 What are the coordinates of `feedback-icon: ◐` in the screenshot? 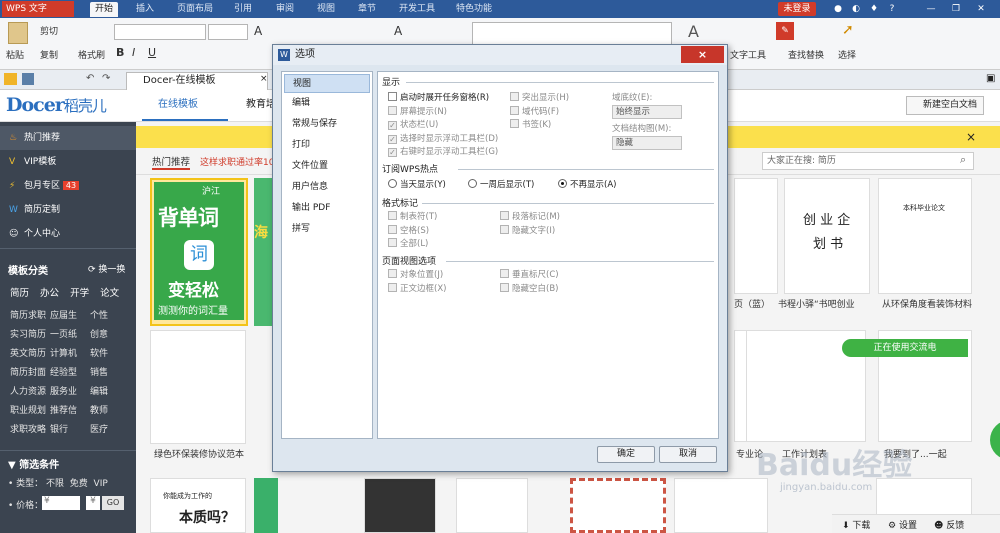 It's located at (856, 9).